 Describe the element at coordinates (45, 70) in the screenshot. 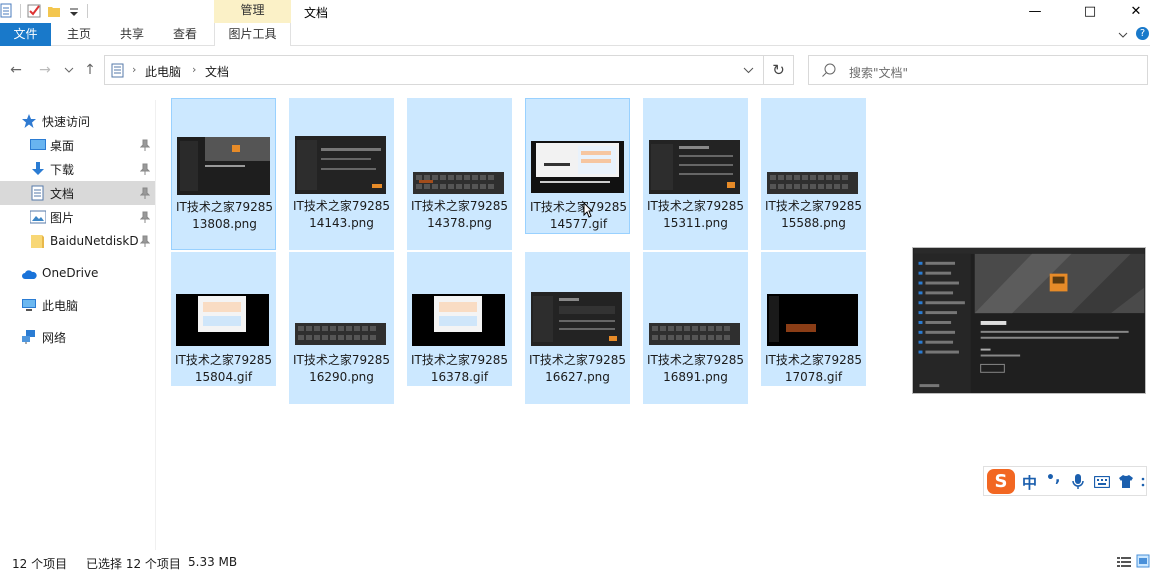

I see `forward-arrow-icon: →` at that location.